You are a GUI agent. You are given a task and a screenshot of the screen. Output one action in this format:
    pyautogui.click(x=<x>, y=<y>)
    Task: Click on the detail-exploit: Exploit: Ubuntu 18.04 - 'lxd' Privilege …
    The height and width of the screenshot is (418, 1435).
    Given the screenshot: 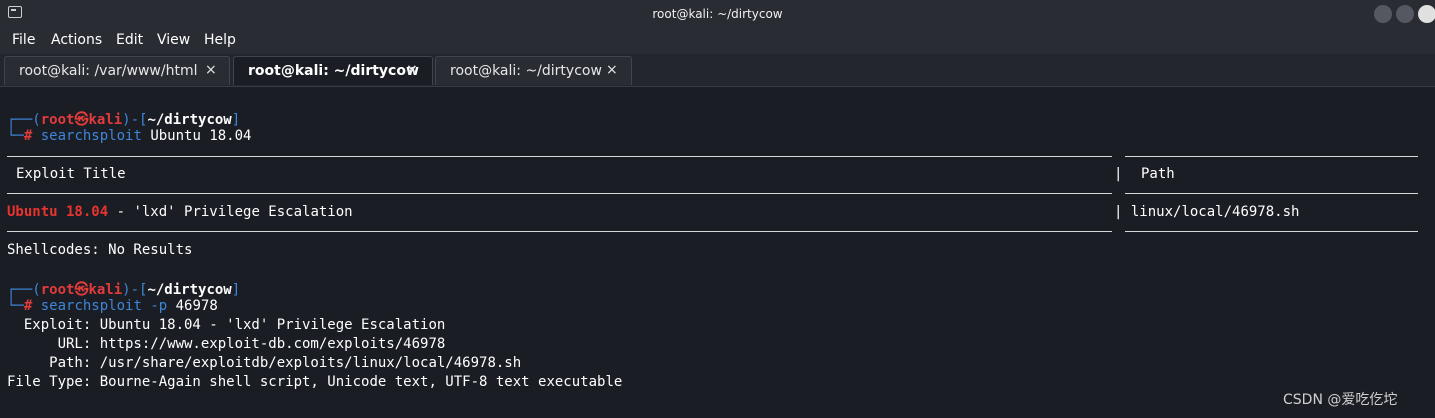 What is the action you would take?
    pyautogui.click(x=226, y=325)
    